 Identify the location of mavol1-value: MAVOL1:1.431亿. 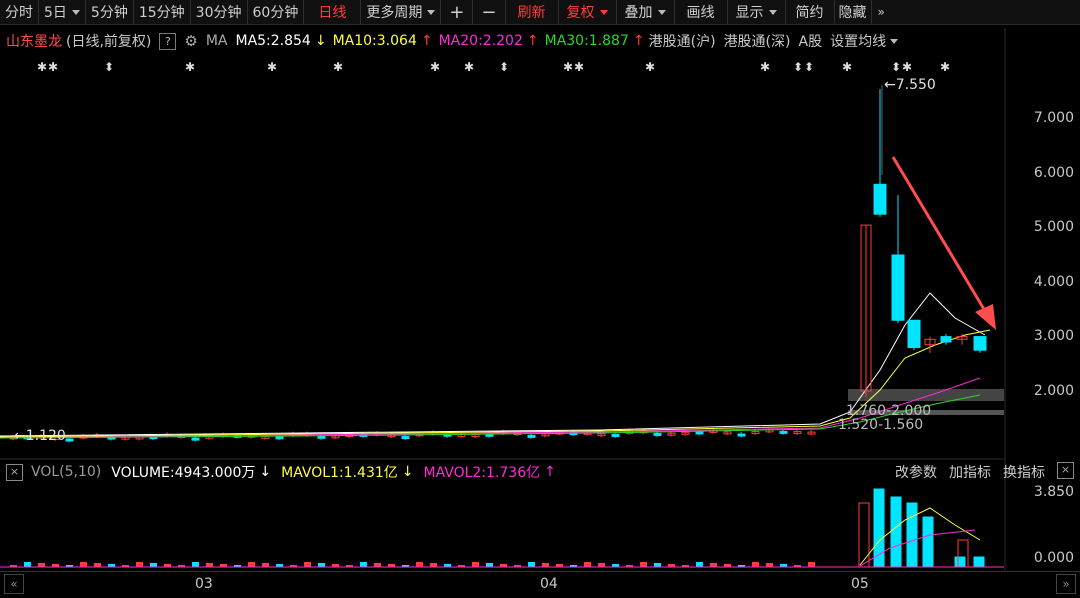
(339, 473).